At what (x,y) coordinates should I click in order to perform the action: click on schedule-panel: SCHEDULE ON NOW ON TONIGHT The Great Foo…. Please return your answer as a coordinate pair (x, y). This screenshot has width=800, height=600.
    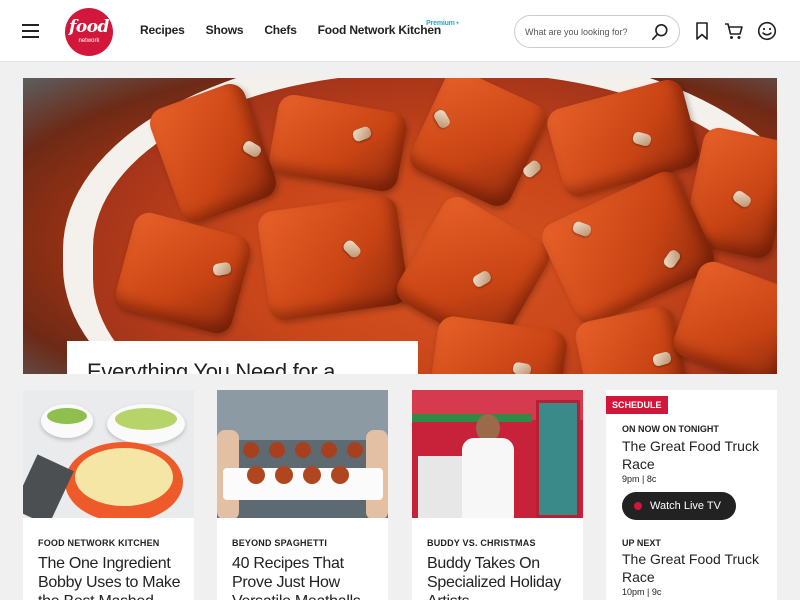
    Looking at the image, I should click on (691, 495).